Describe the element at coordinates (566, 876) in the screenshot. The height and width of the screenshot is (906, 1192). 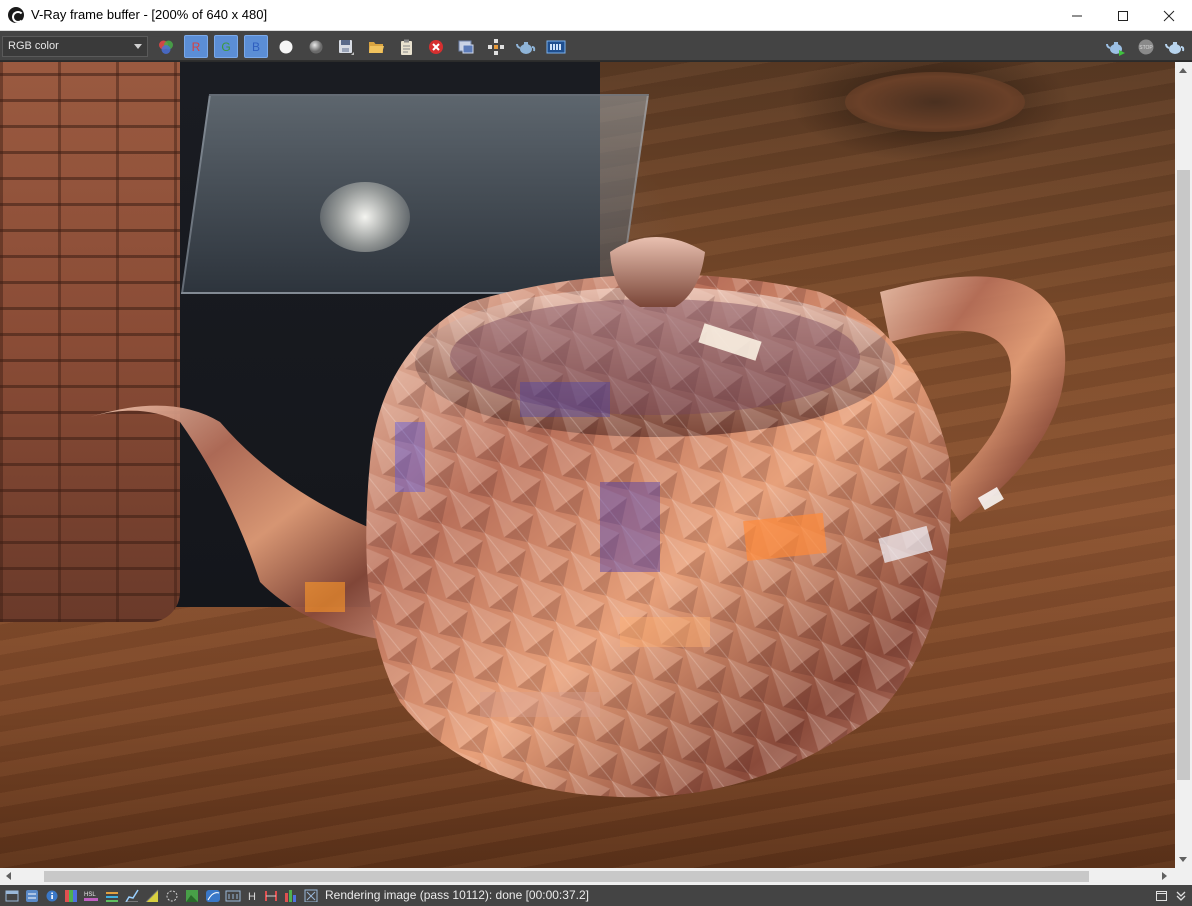
I see `horizontal-scroll-thumb` at that location.